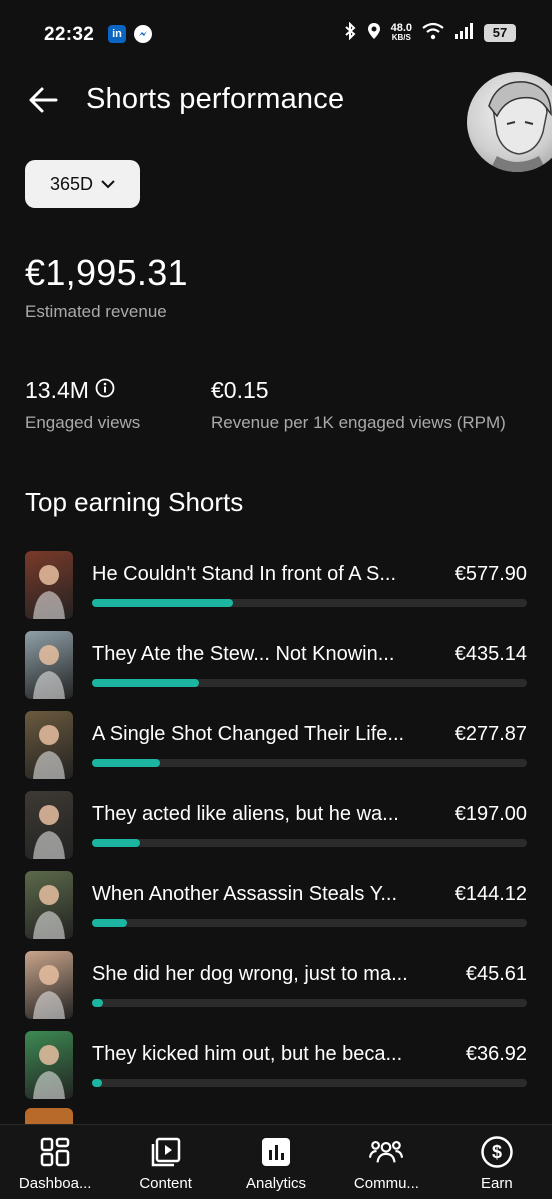 The width and height of the screenshot is (552, 1199). I want to click on back-arrow-icon, so click(43, 100).